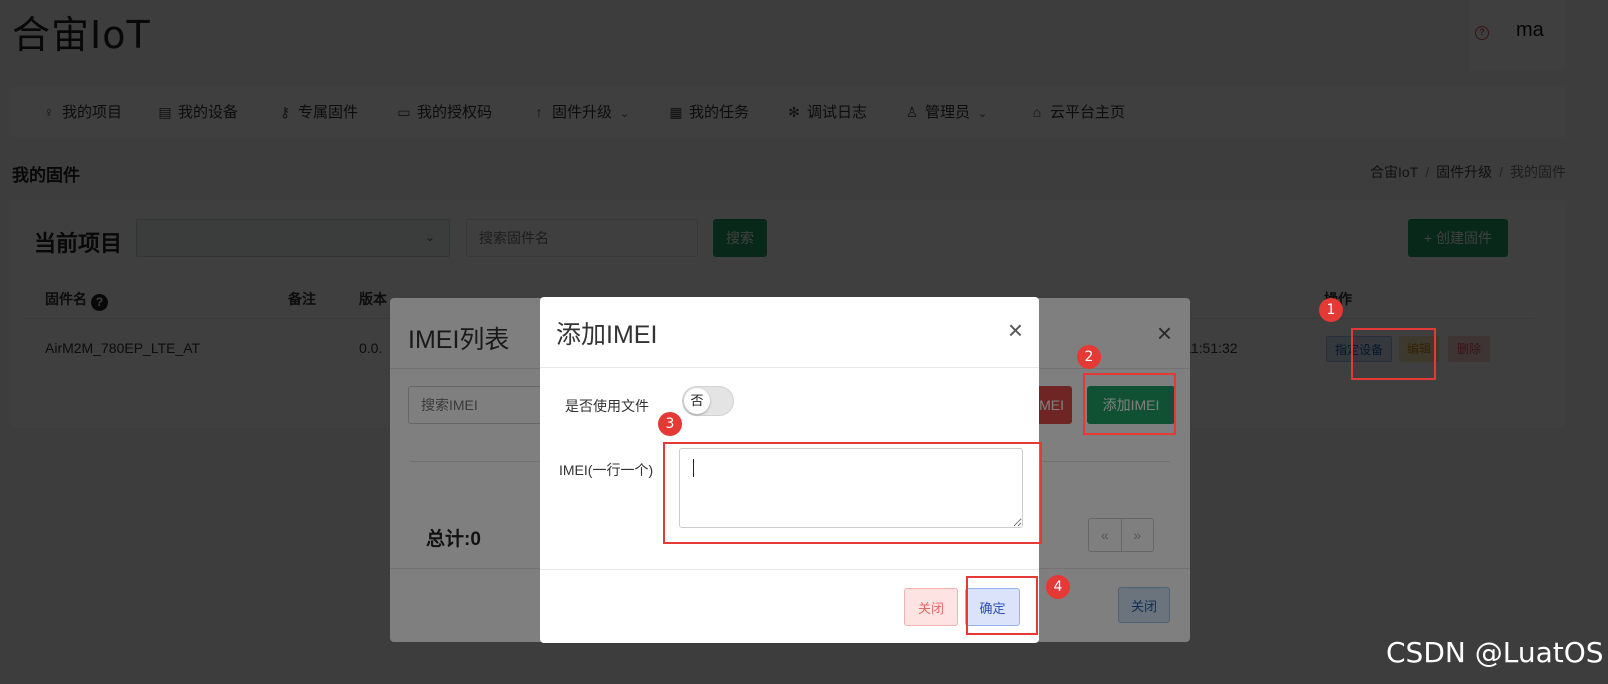 The height and width of the screenshot is (684, 1608). What do you see at coordinates (1495, 652) in the screenshot?
I see `watermark: CSDN @LuatOS` at bounding box center [1495, 652].